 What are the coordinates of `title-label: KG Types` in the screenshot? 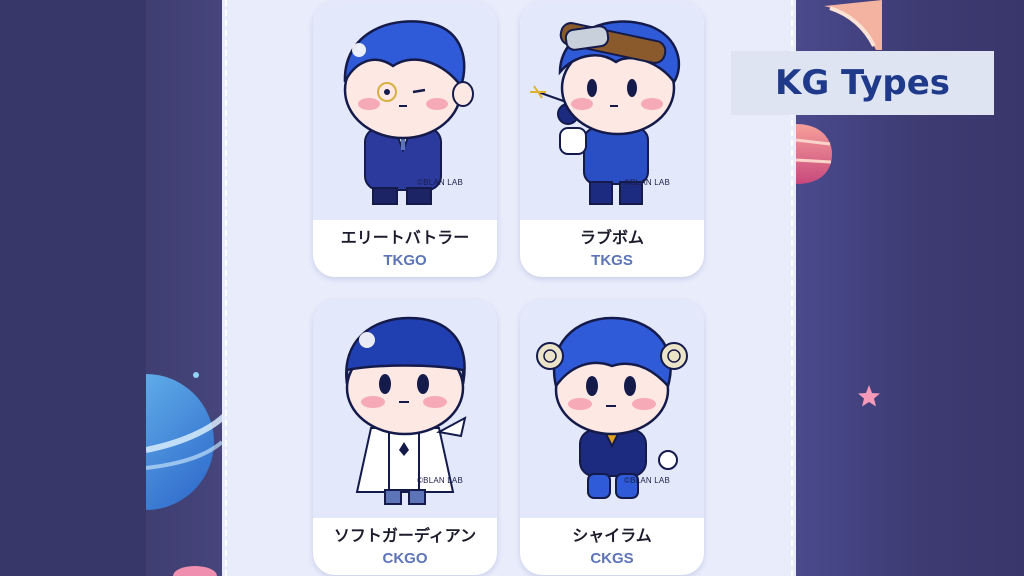 It's located at (862, 83).